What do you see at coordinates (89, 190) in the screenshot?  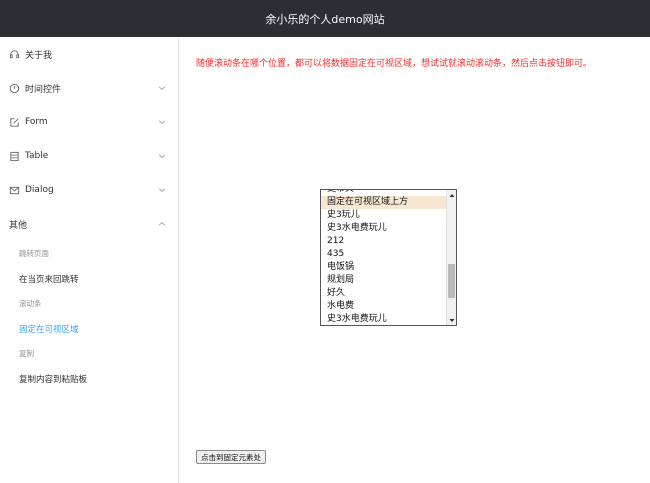 I see `sidebar-item-dialog: Dialog` at bounding box center [89, 190].